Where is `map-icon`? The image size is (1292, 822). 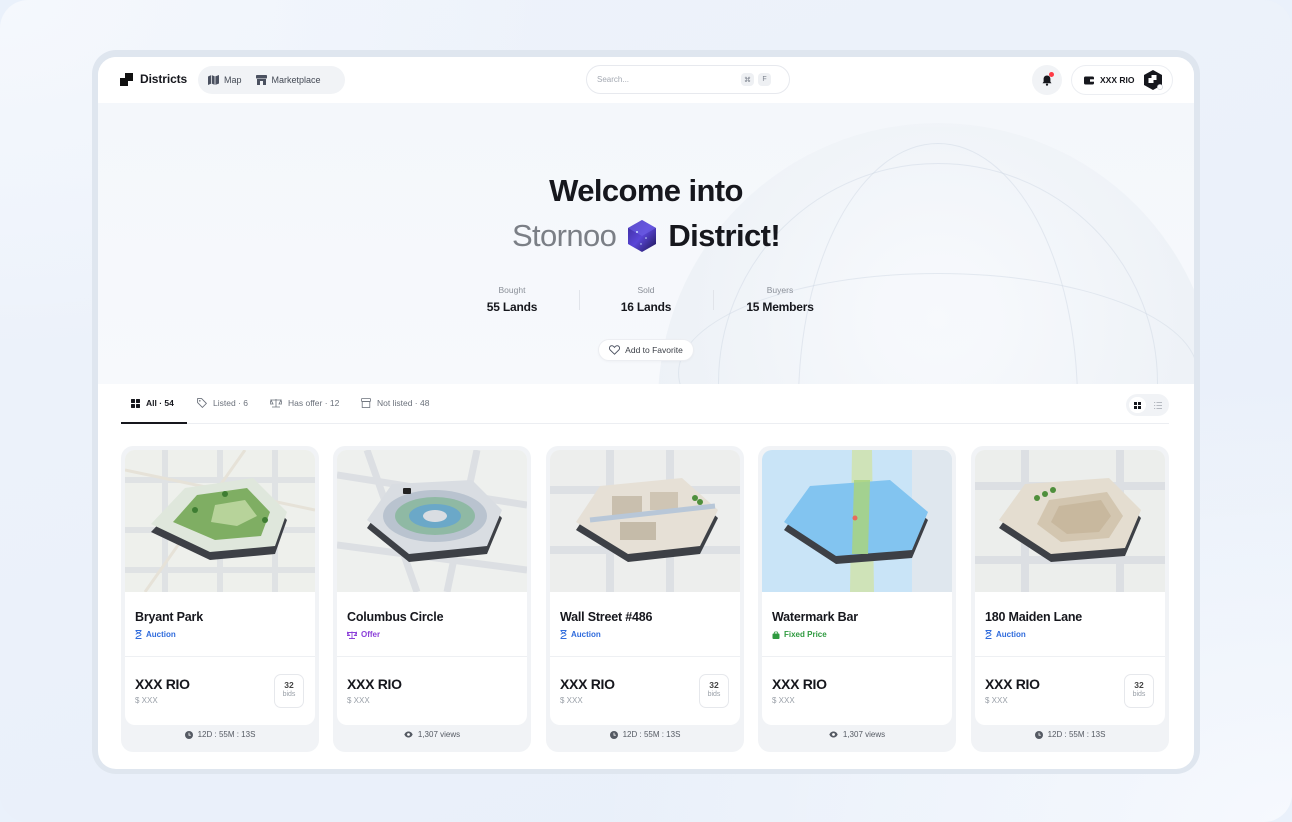
map-icon is located at coordinates (213, 80).